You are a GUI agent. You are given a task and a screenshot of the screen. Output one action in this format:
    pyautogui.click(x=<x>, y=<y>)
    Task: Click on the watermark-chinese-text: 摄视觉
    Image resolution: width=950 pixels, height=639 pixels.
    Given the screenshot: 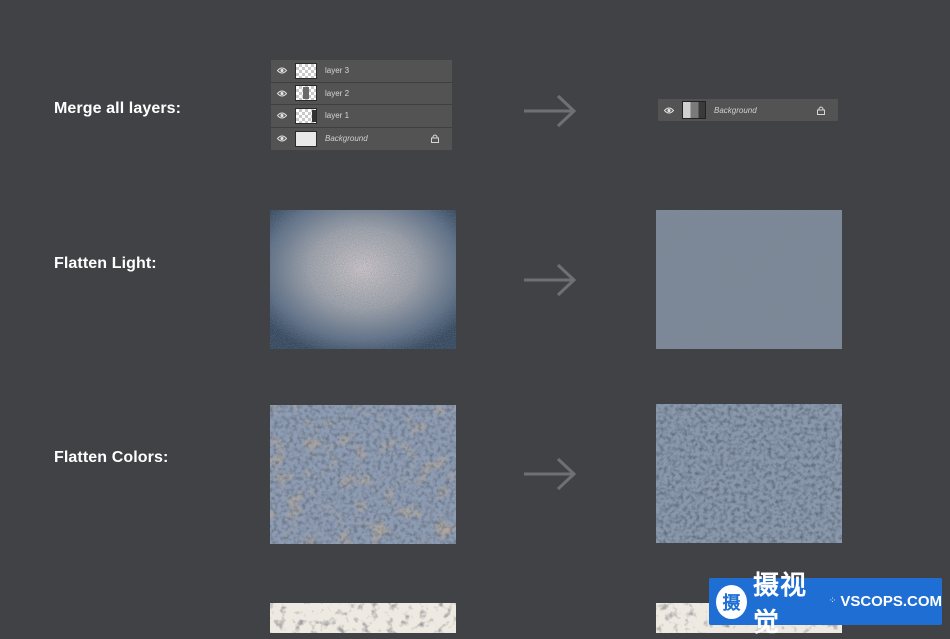 What is the action you would take?
    pyautogui.click(x=779, y=604)
    